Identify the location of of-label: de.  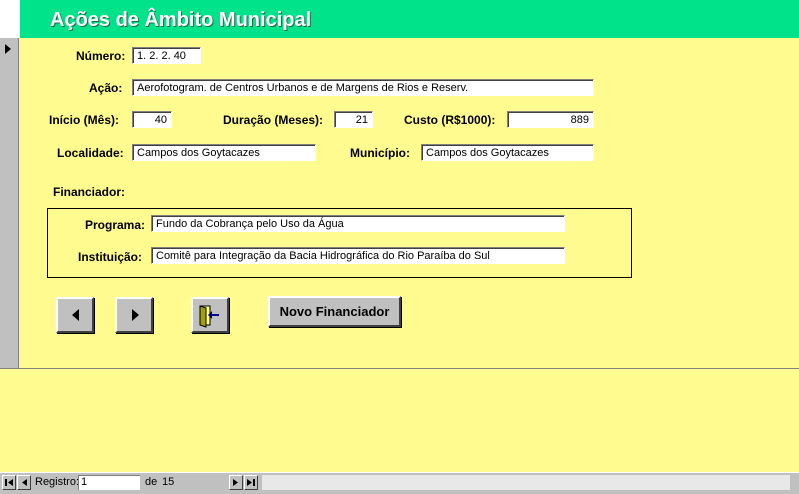
(151, 482).